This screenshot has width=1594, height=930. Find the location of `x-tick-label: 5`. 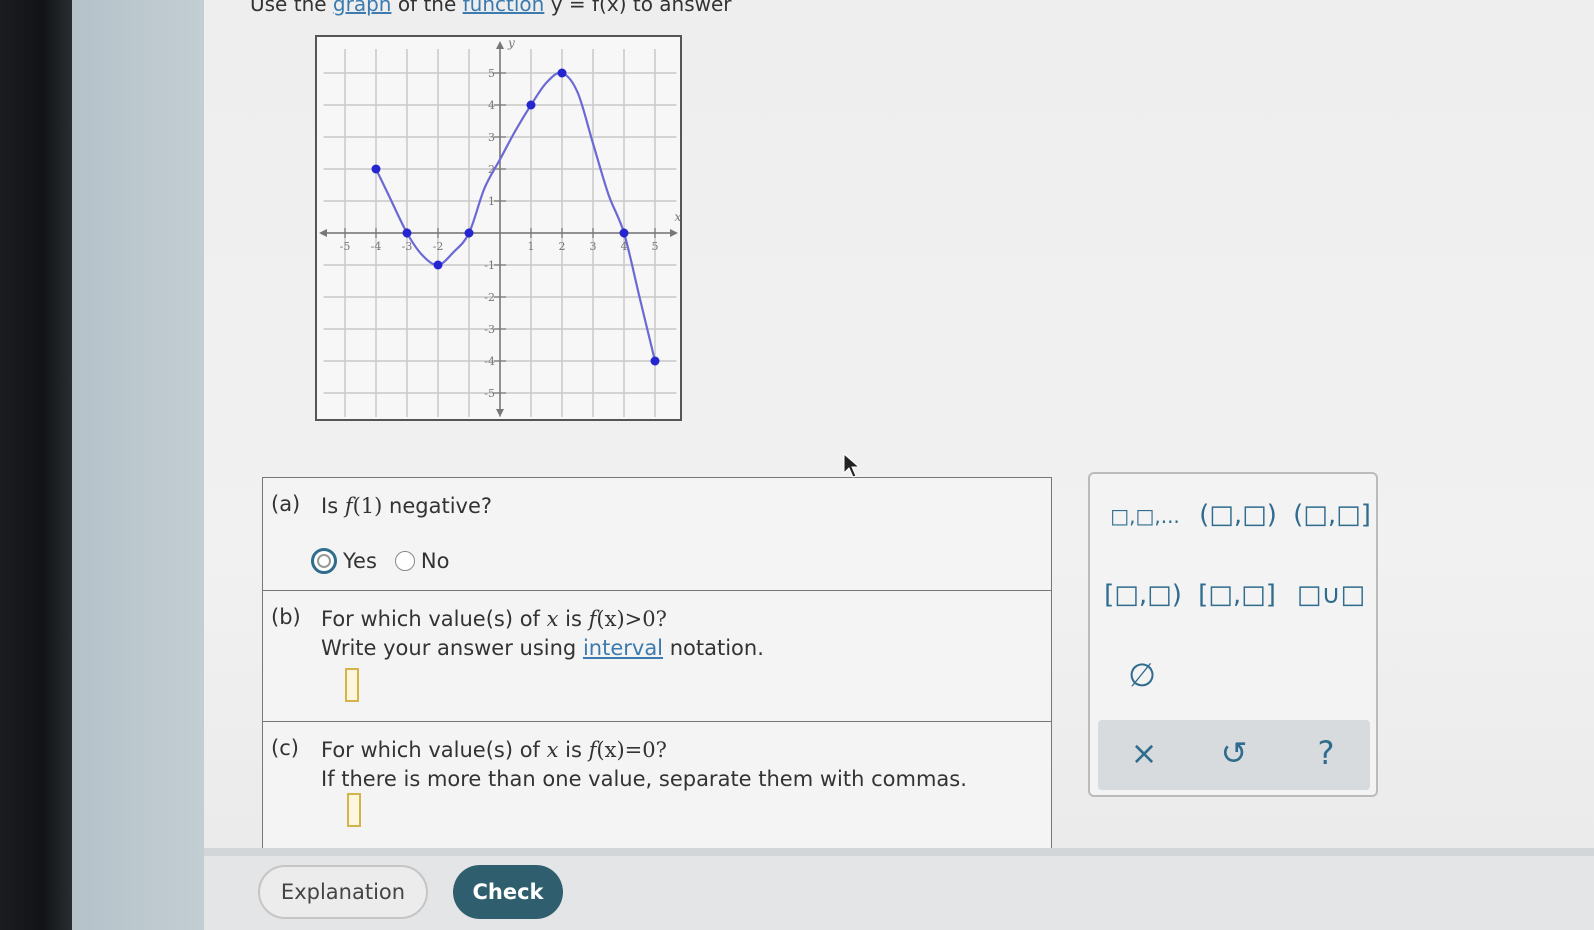

x-tick-label: 5 is located at coordinates (655, 246).